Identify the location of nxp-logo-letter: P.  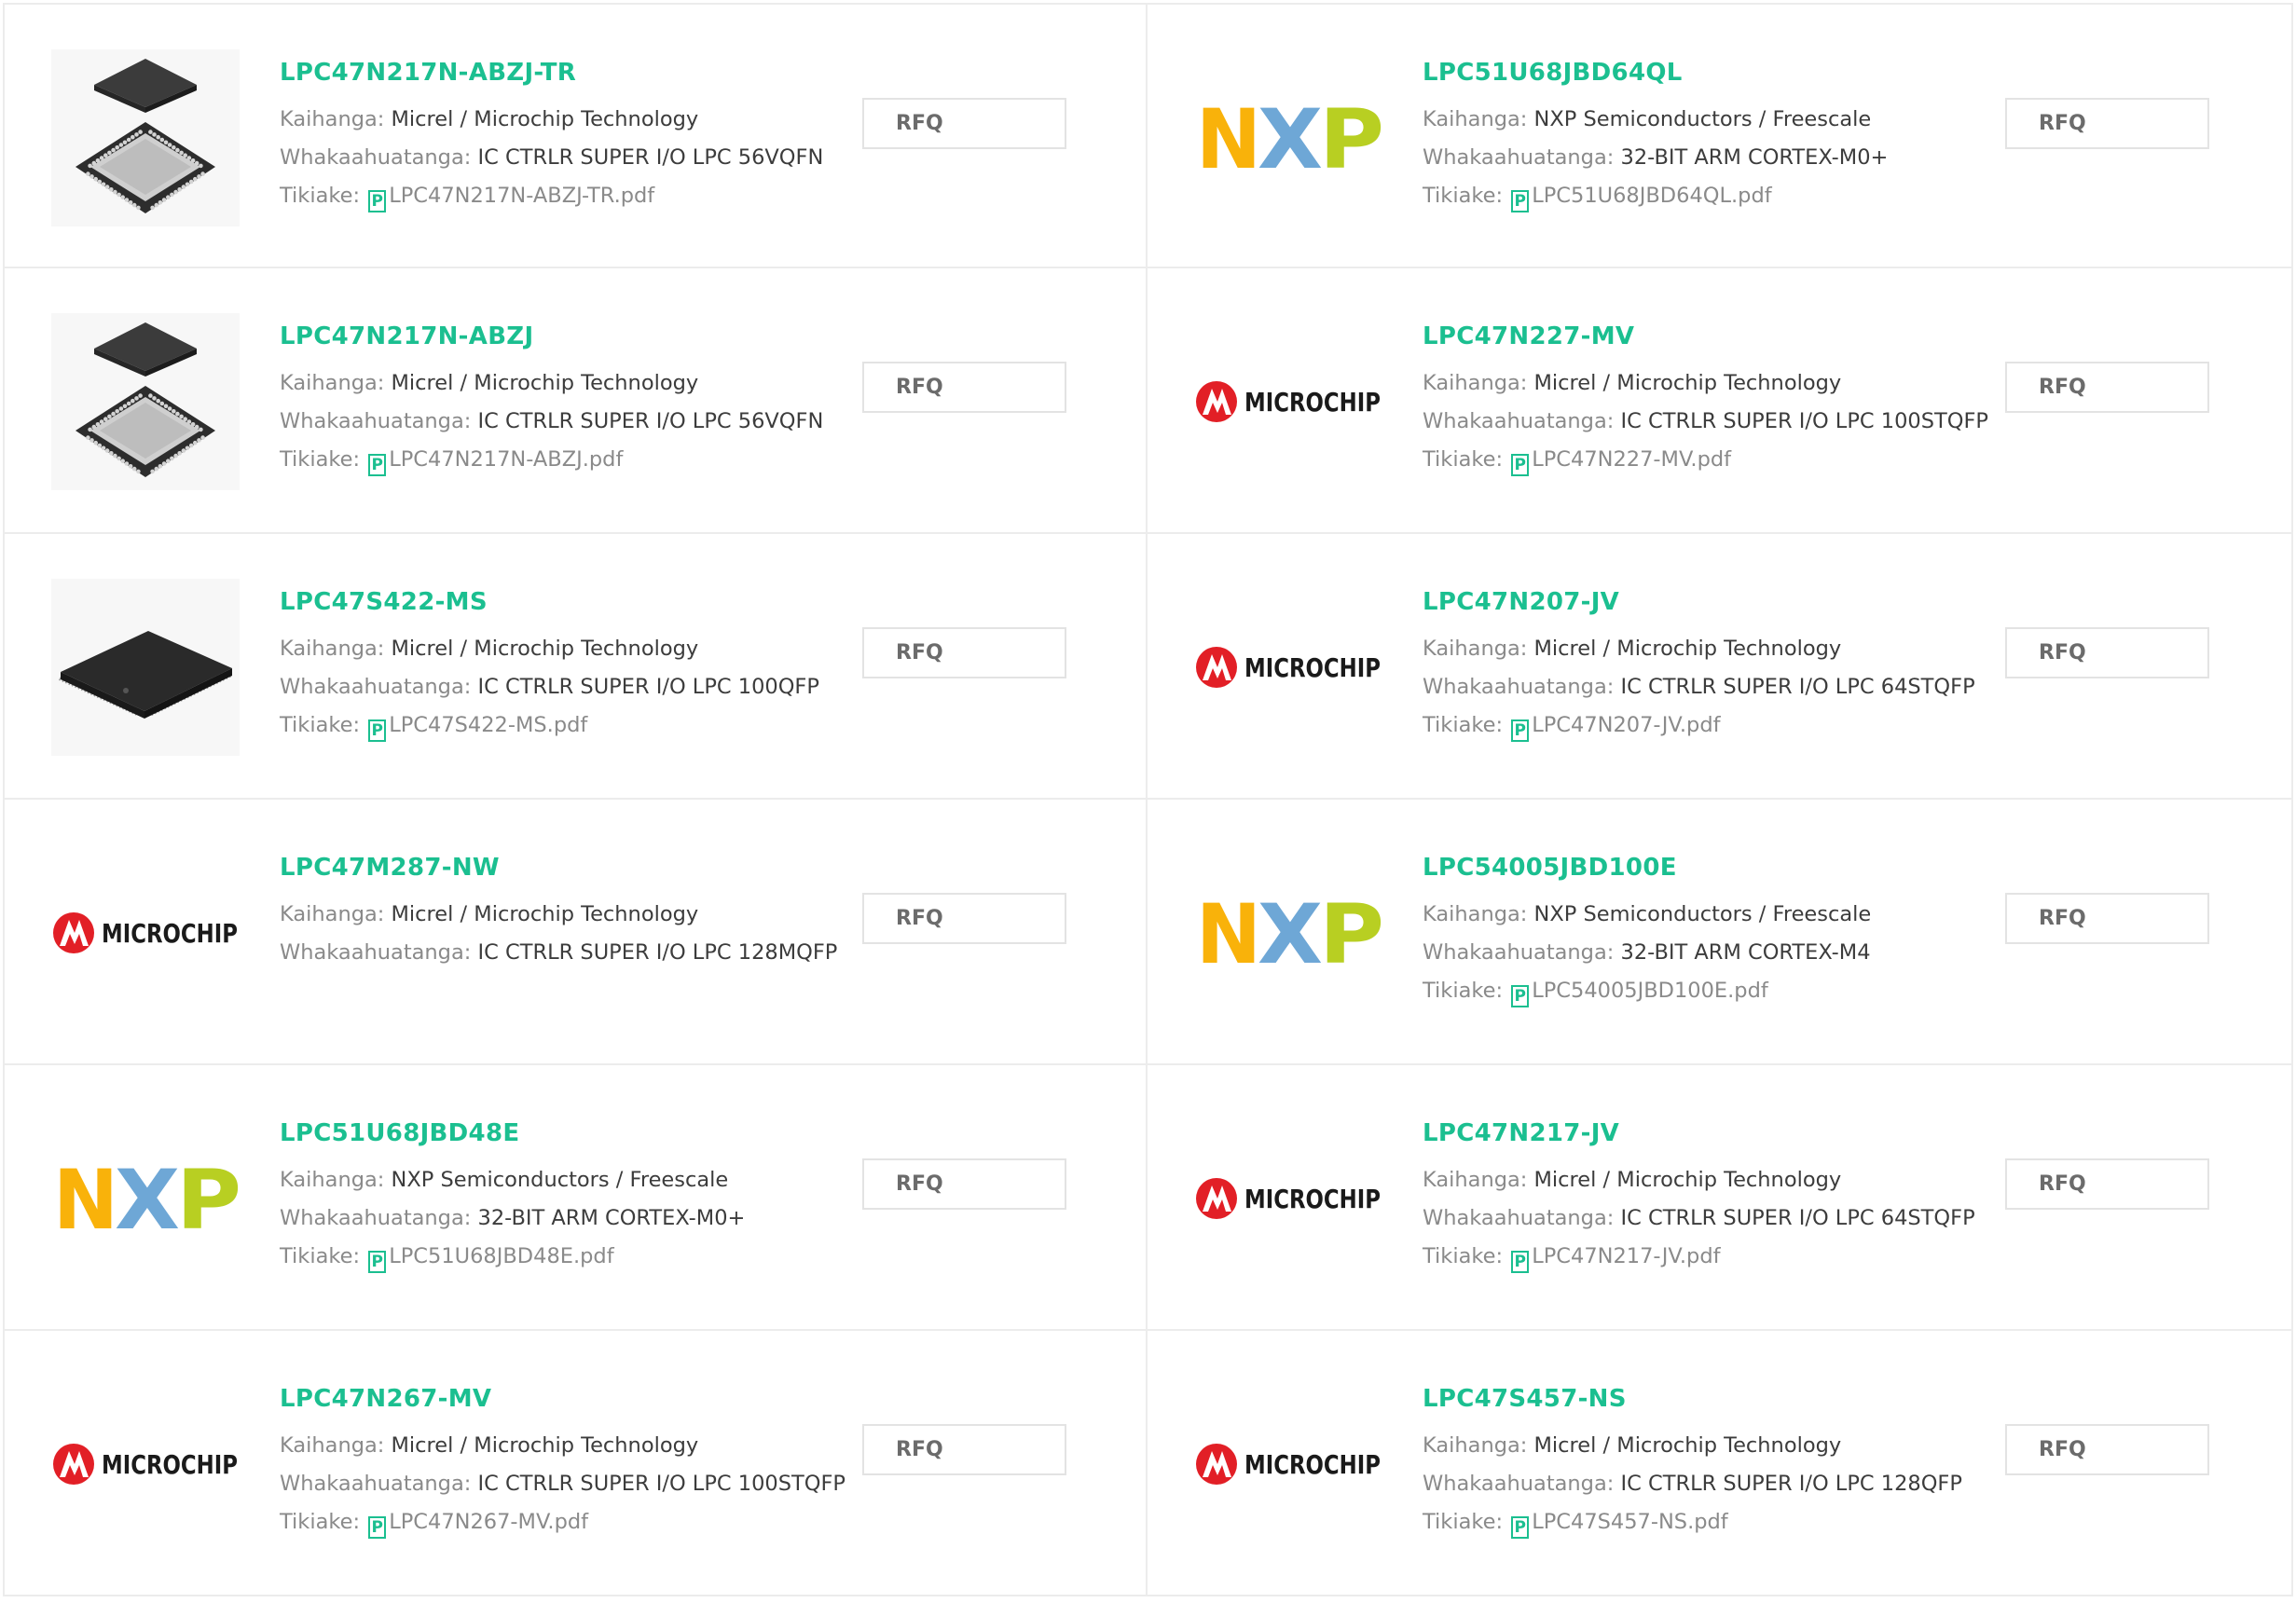
(208, 1198).